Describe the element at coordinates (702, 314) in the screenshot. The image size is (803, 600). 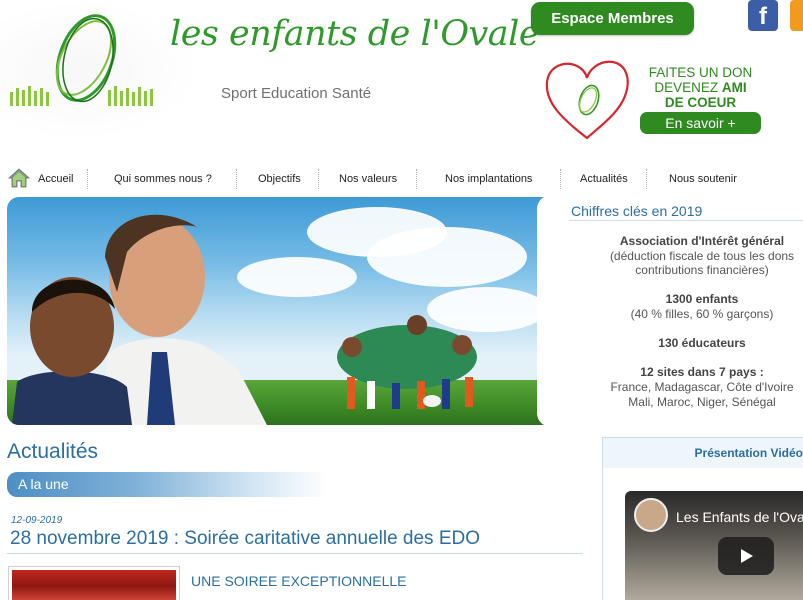
I see `stat-line: (40 % filles, 60 % garçons)` at that location.